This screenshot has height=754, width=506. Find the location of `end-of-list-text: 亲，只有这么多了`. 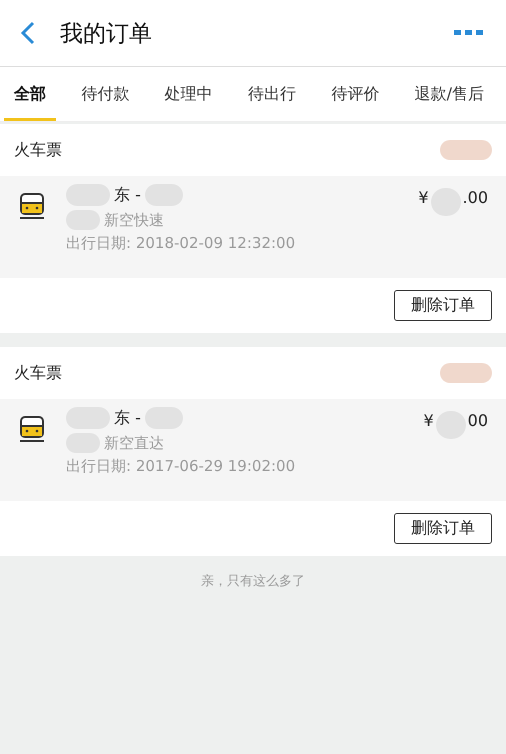

end-of-list-text: 亲，只有这么多了 is located at coordinates (253, 581).